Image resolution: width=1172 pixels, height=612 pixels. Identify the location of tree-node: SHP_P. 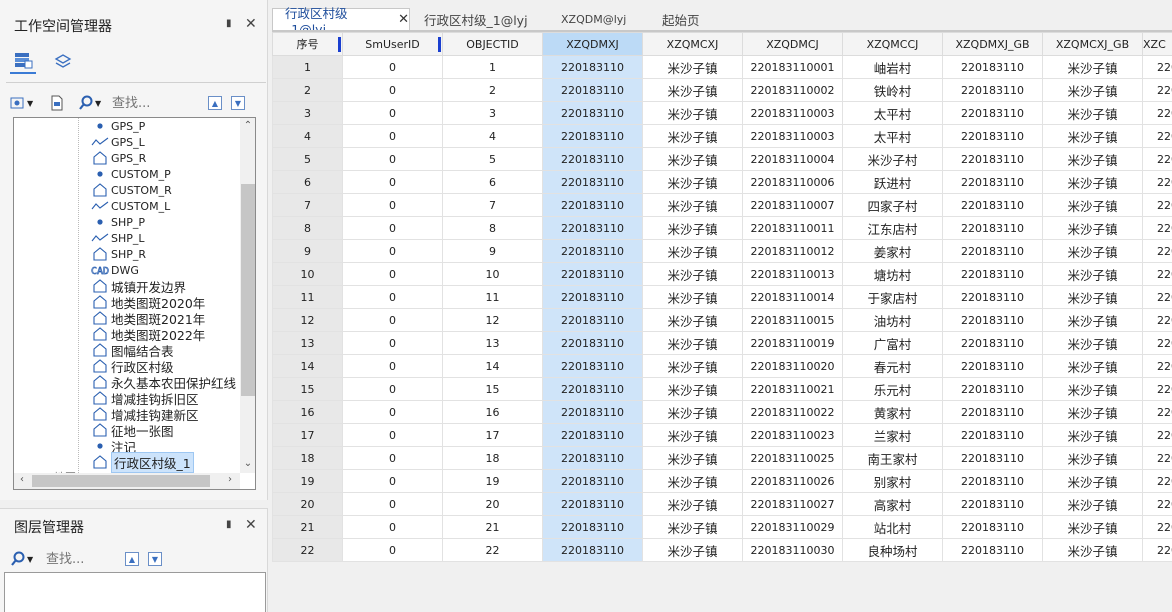
(117, 222).